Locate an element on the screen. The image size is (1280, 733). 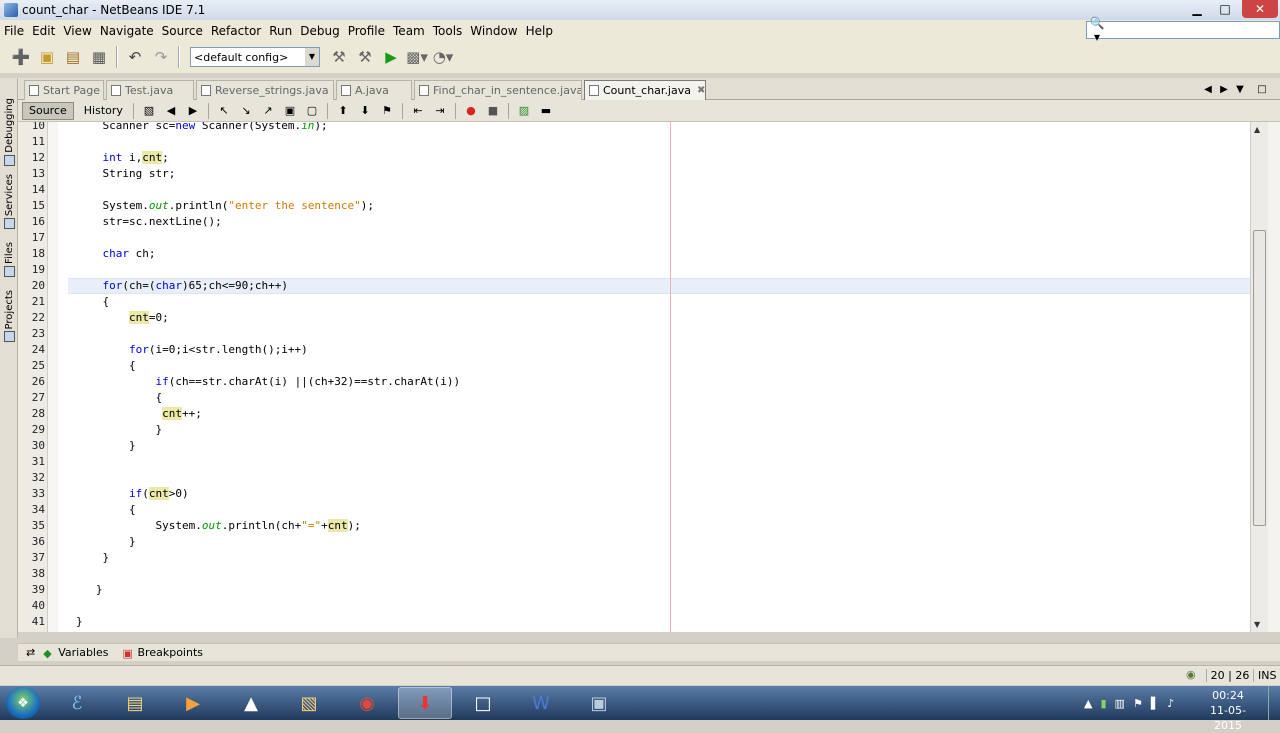
menu-window: Window is located at coordinates (493, 31).